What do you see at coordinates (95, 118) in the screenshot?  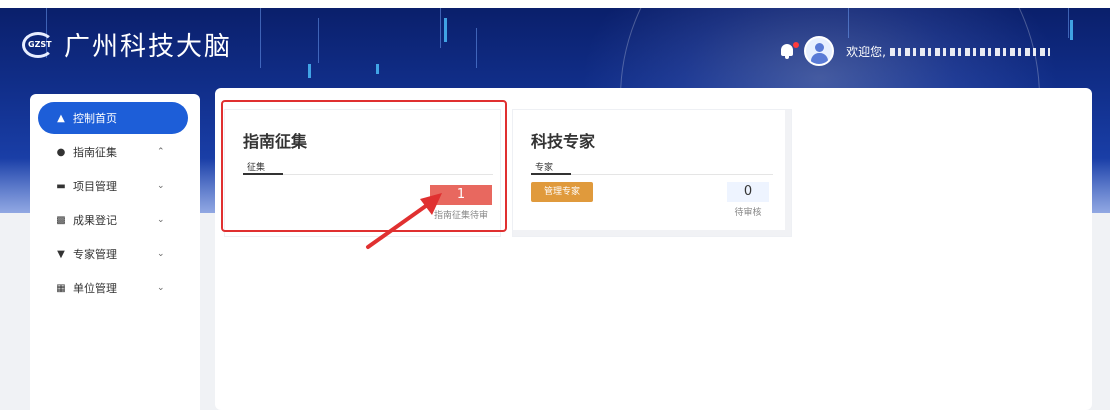 I see `sidebar-item-label: 控制首页` at bounding box center [95, 118].